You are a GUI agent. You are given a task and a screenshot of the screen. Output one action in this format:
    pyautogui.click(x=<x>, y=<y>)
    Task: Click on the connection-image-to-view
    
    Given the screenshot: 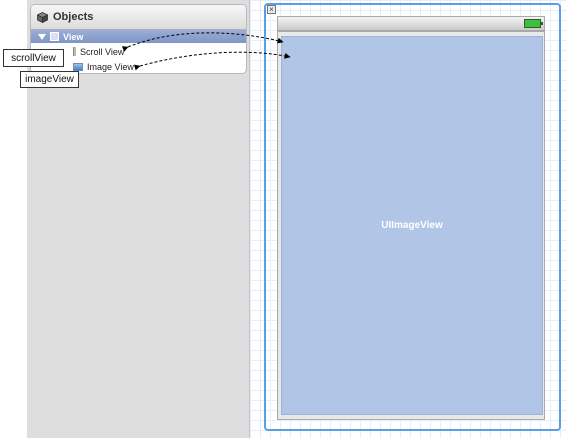 What is the action you would take?
    pyautogui.click(x=212, y=61)
    